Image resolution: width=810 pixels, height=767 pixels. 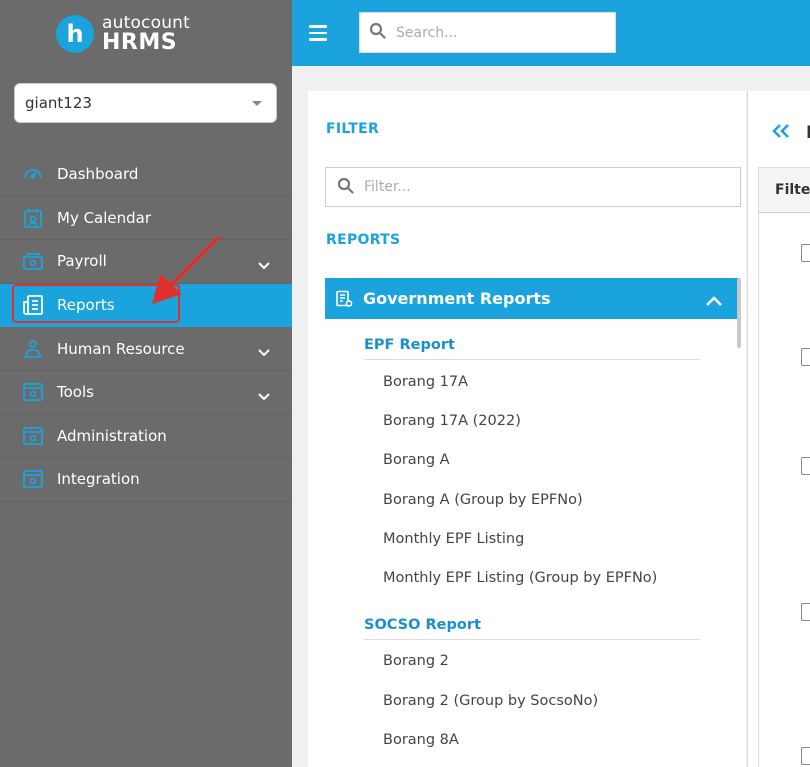 What do you see at coordinates (808, 133) in the screenshot?
I see `detail-title: F` at bounding box center [808, 133].